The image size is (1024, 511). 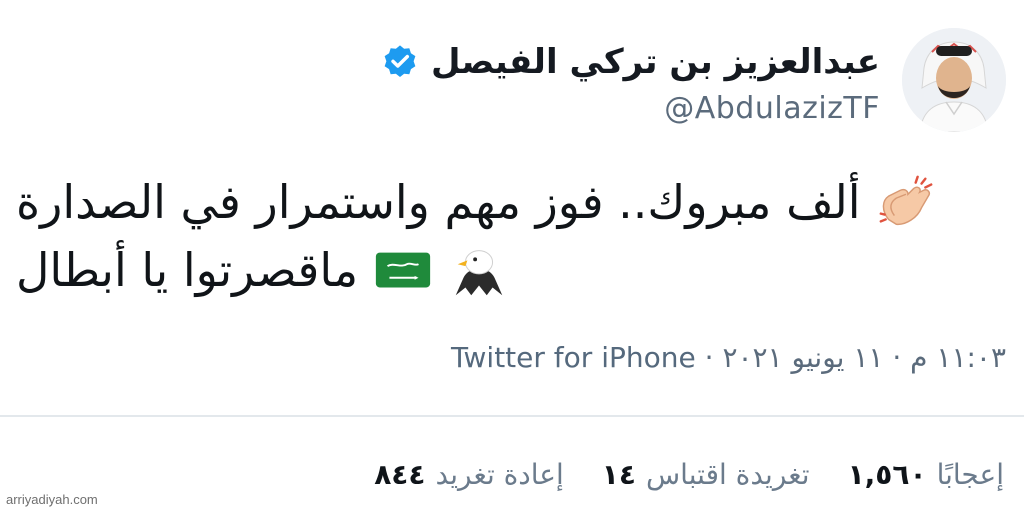 I want to click on clapping-hands-icon, so click(x=906, y=202).